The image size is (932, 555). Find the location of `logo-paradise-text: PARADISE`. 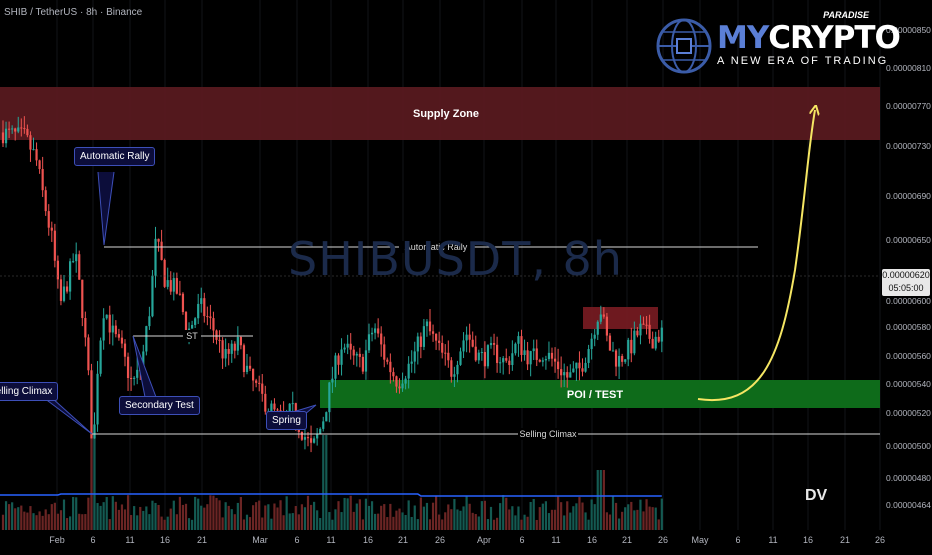

logo-paradise-text: PARADISE is located at coordinates (846, 15).